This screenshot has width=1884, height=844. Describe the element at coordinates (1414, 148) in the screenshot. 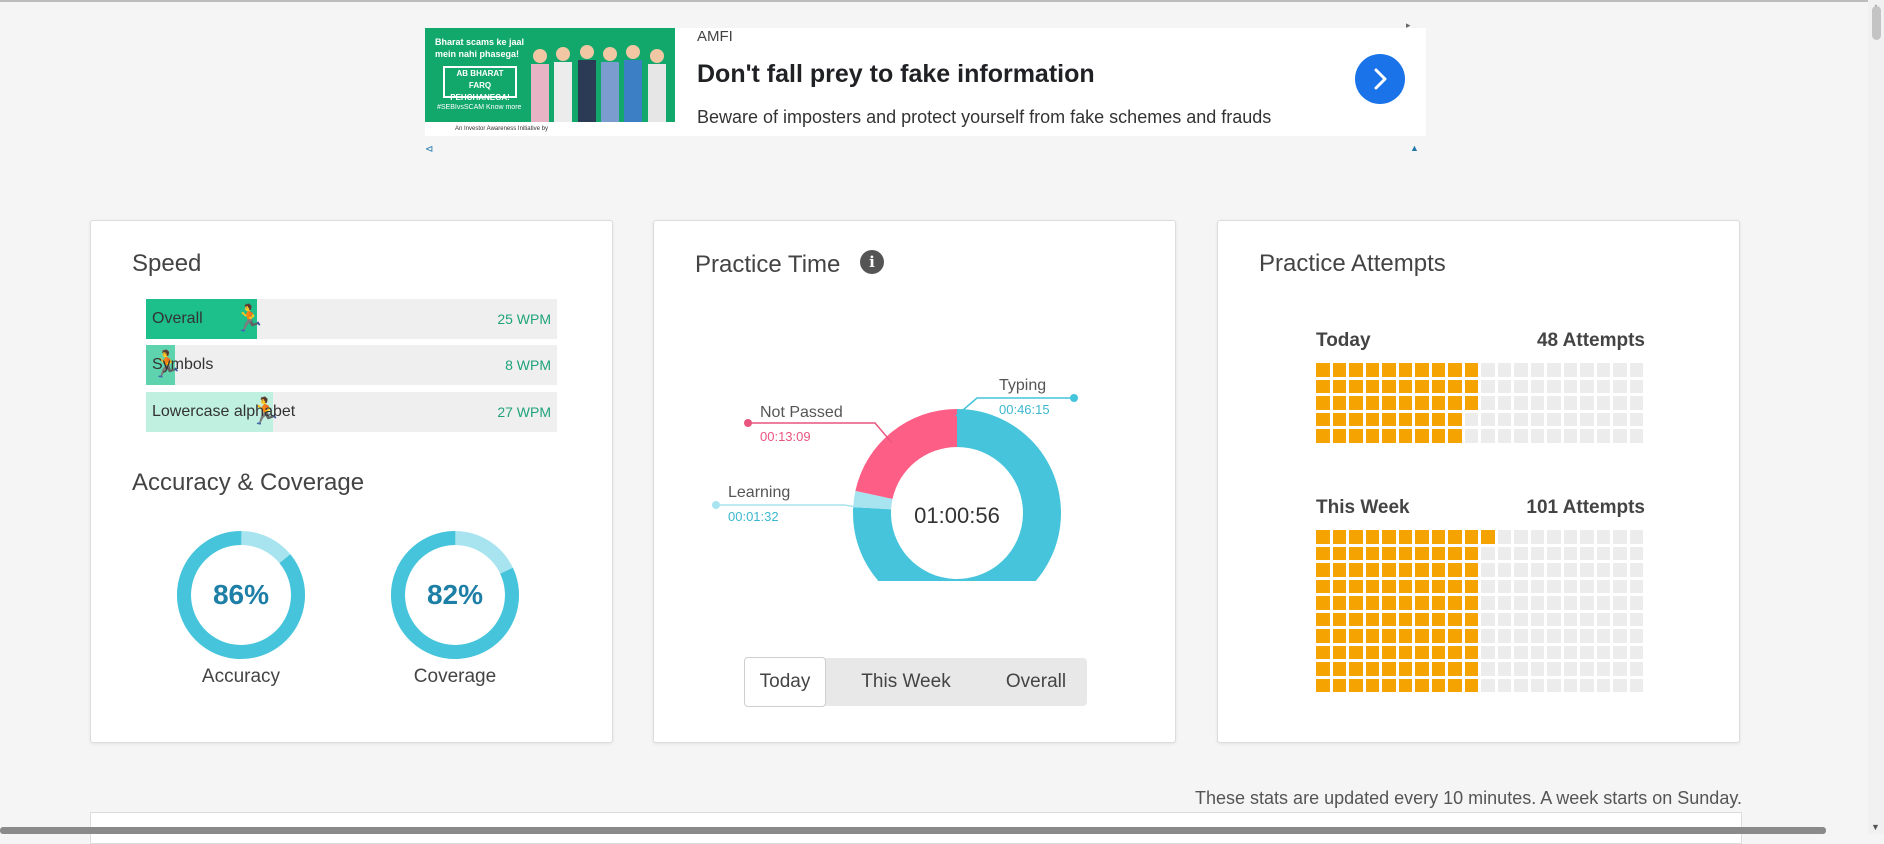

I see `ad-close-icon: ▲` at that location.